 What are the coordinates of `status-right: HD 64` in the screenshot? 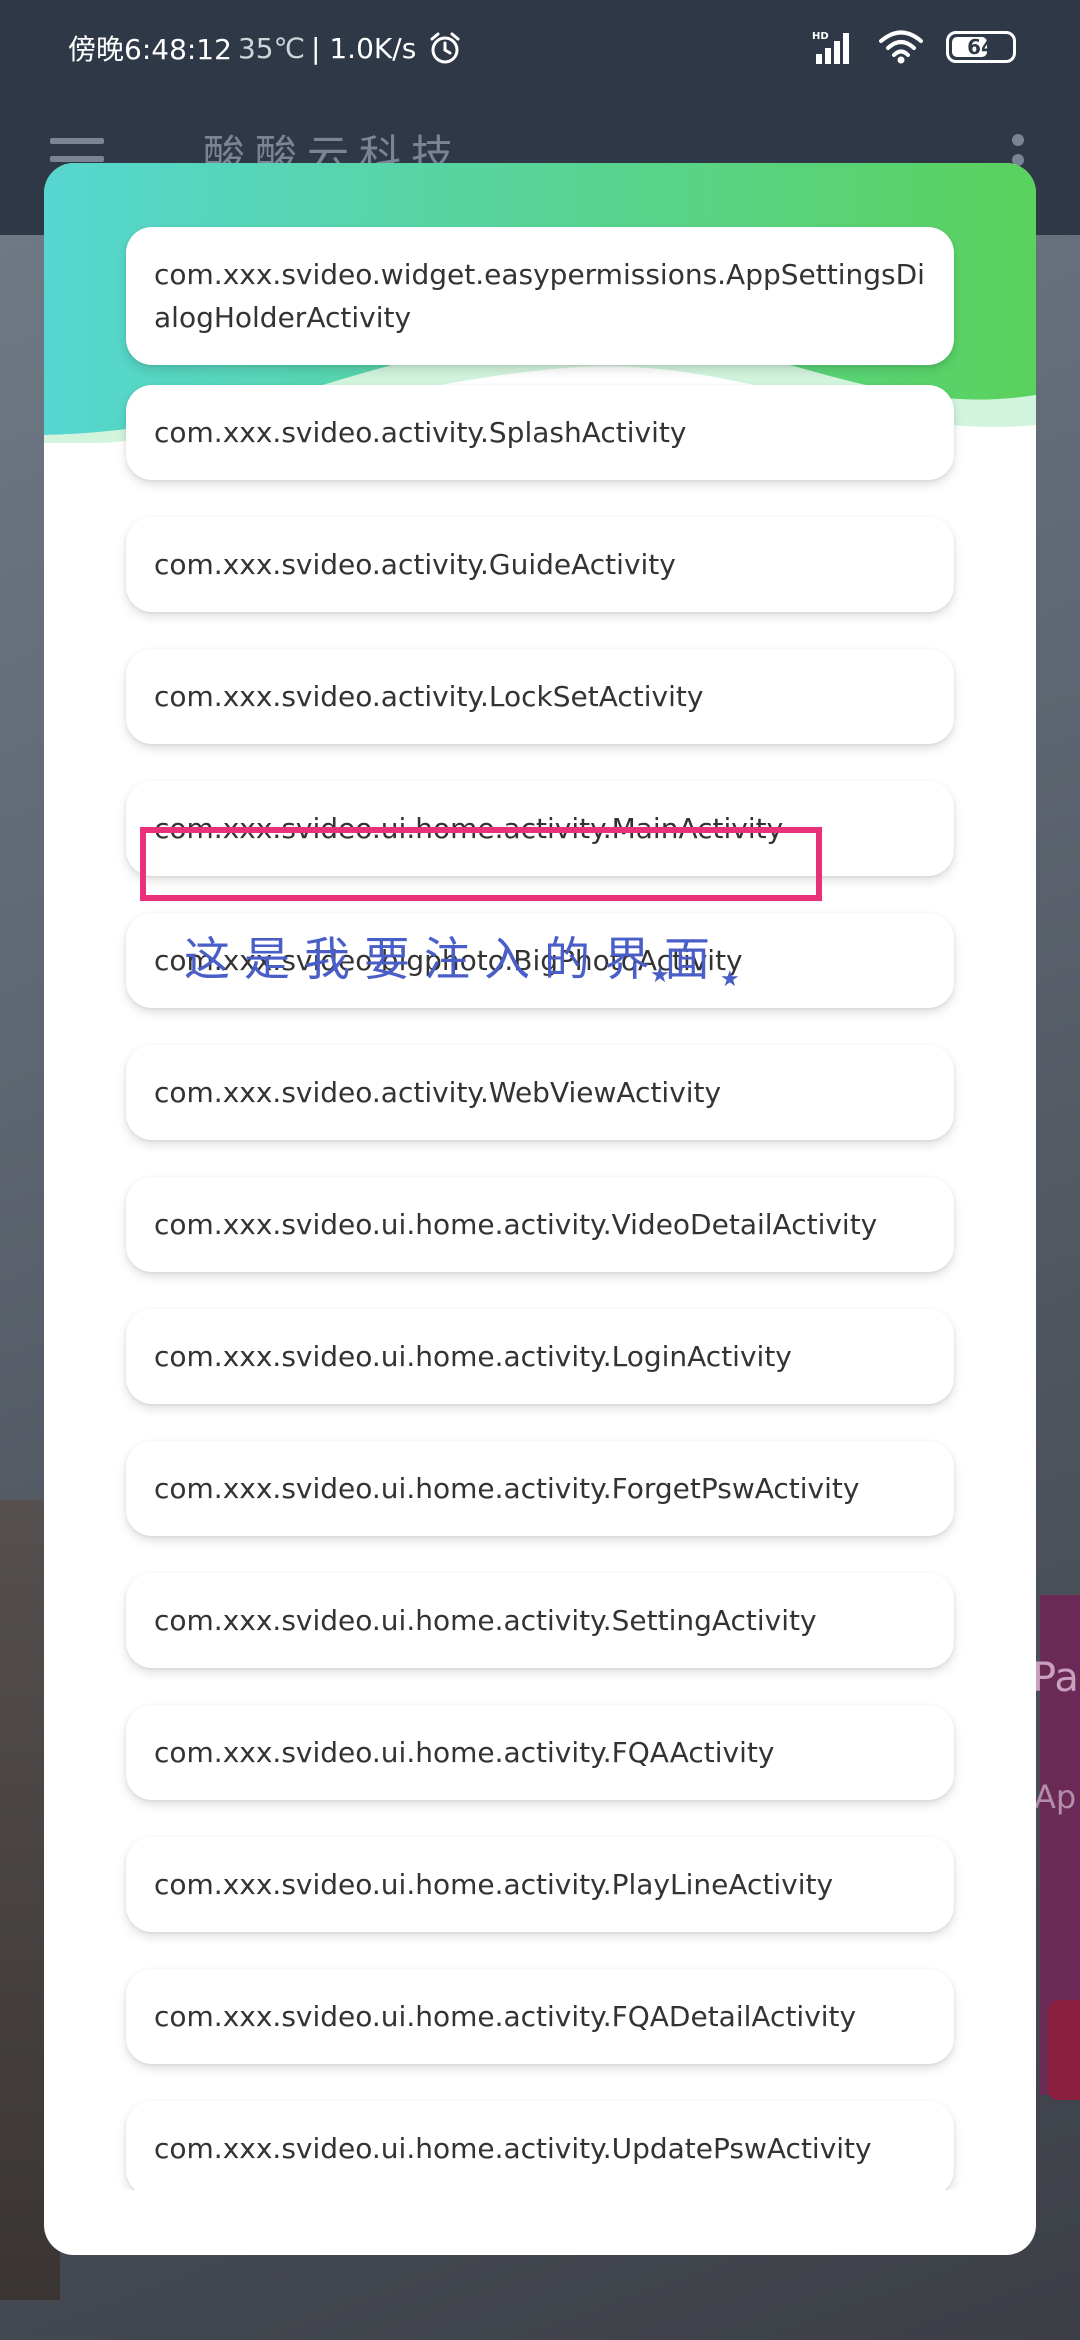 It's located at (914, 47).